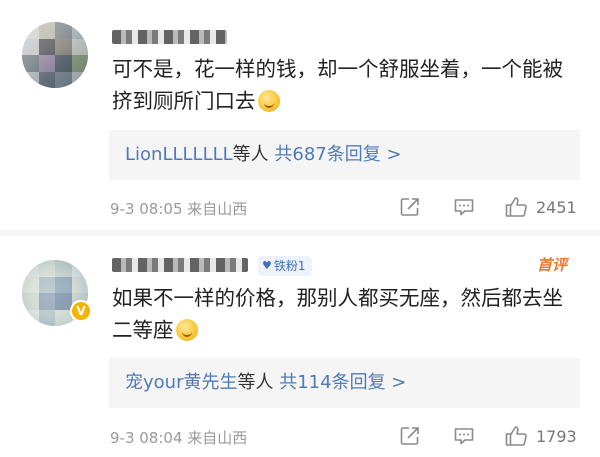 The width and height of the screenshot is (600, 457). I want to click on laugh-cry-face-icon, so click(186, 330).